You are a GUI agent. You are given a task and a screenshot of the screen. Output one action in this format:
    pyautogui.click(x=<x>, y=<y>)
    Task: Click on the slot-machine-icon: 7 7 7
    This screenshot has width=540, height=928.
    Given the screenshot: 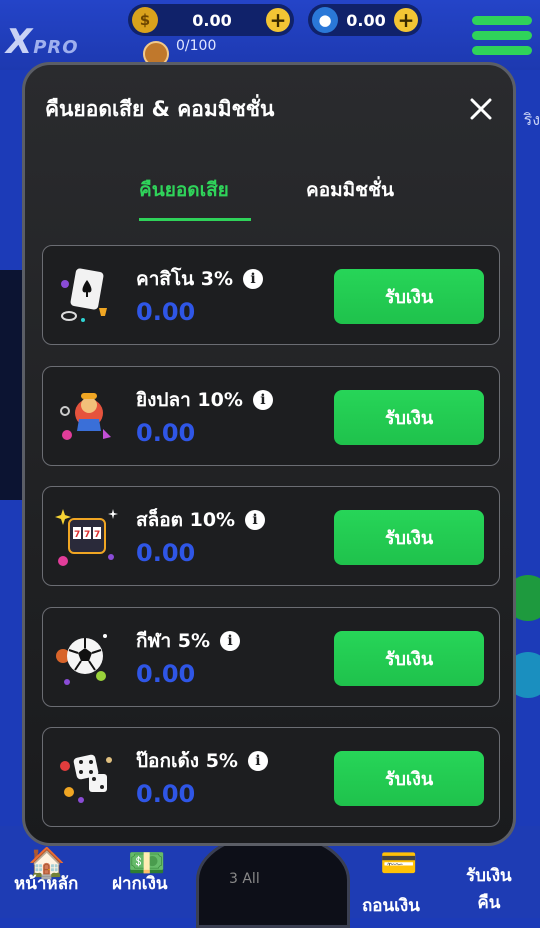 What is the action you would take?
    pyautogui.click(x=86, y=537)
    